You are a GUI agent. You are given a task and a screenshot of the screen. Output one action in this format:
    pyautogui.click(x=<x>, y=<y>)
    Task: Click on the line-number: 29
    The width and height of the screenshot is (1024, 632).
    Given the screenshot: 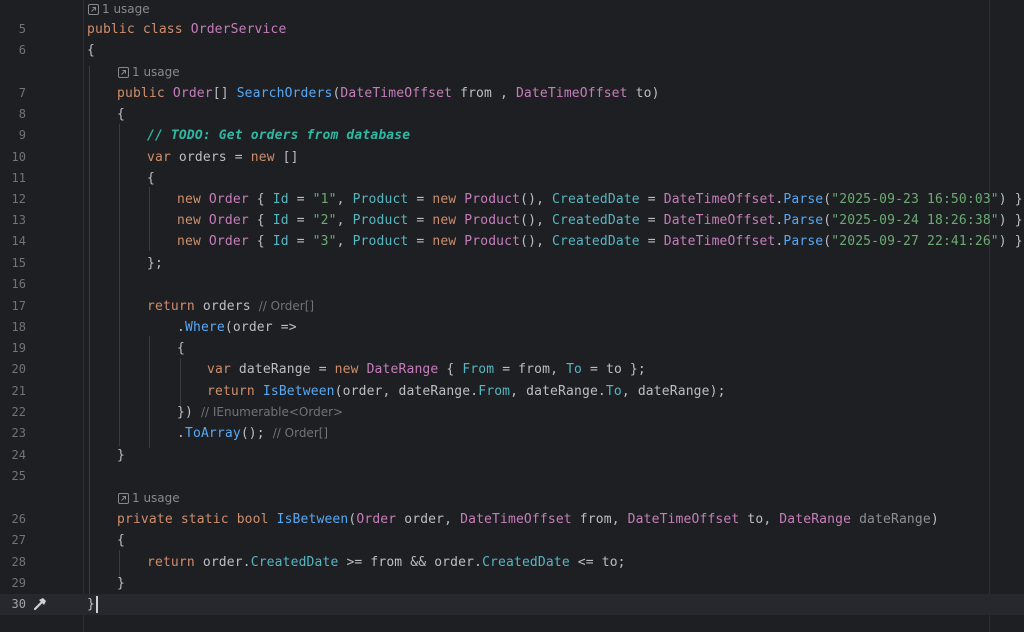 What is the action you would take?
    pyautogui.click(x=13, y=583)
    